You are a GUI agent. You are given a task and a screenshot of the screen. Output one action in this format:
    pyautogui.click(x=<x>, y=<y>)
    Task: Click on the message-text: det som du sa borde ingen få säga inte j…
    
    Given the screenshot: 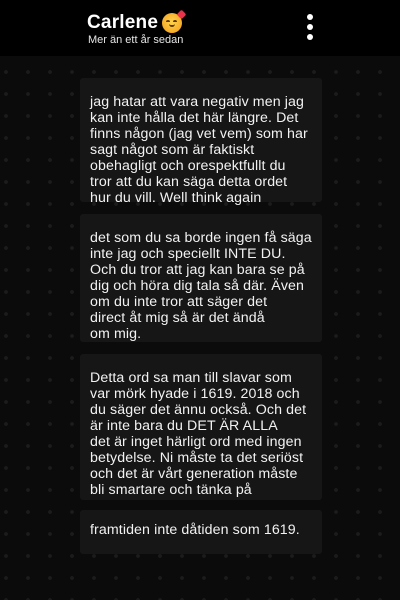 What is the action you would take?
    pyautogui.click(x=201, y=286)
    